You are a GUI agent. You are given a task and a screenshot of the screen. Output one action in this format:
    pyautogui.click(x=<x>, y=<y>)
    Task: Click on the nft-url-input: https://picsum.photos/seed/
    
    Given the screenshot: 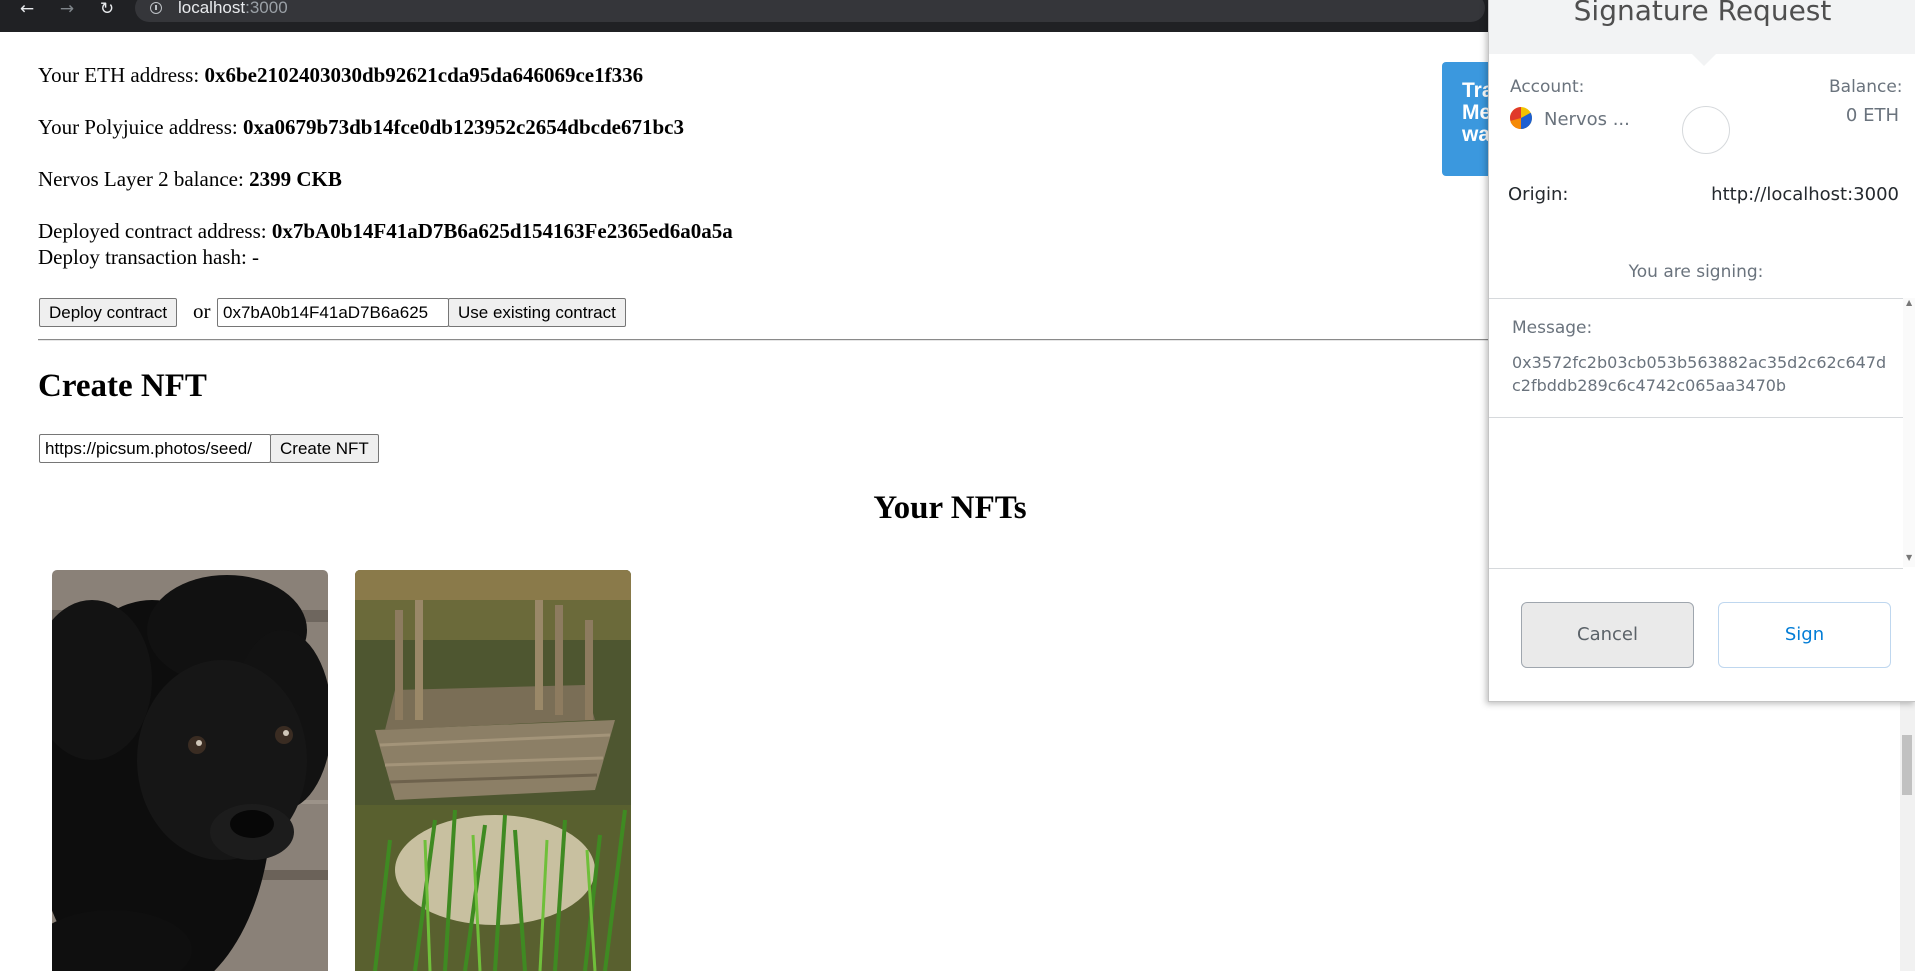 What is the action you would take?
    pyautogui.click(x=155, y=448)
    